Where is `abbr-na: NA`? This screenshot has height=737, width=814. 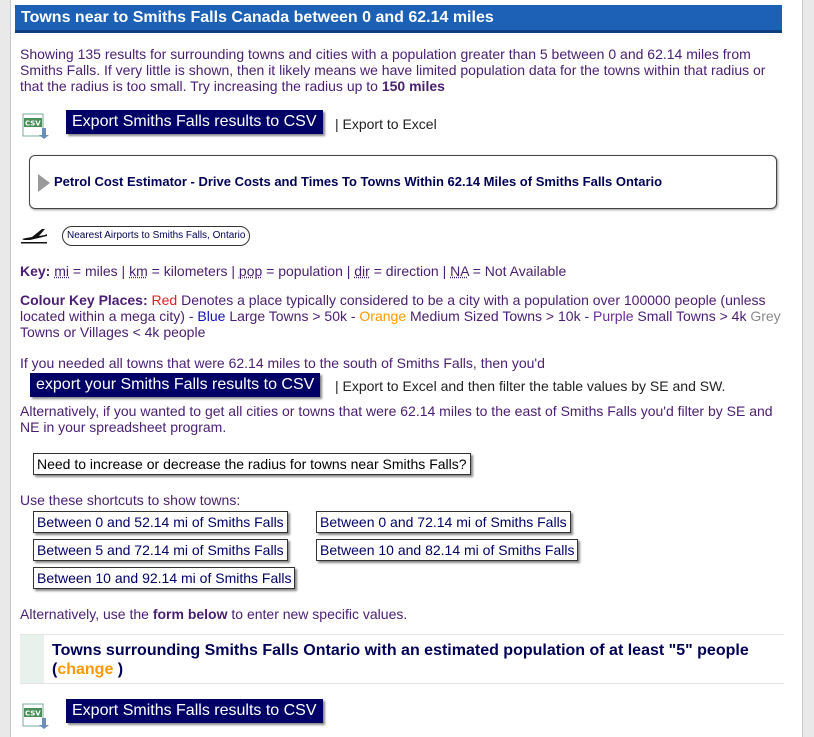 abbr-na: NA is located at coordinates (459, 271).